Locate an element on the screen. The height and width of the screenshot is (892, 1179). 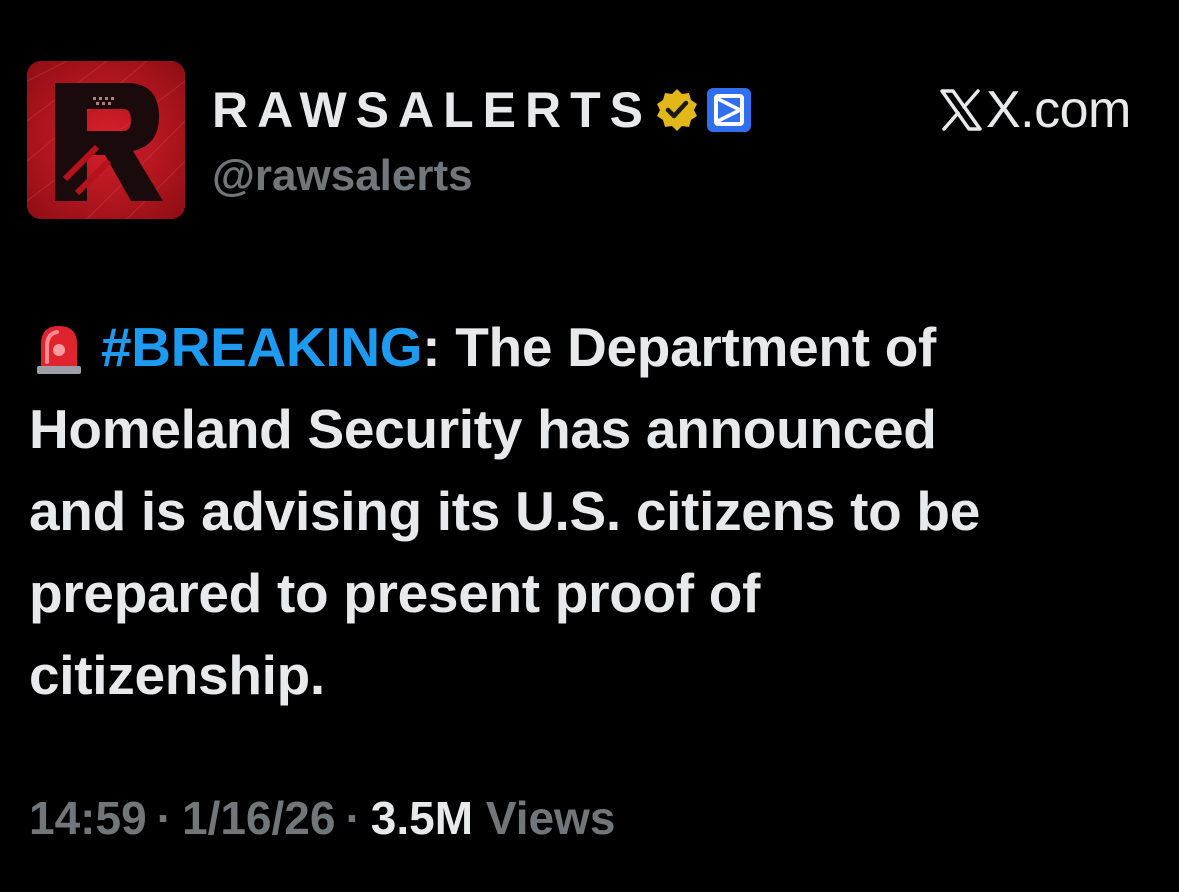
source-text: X.com is located at coordinates (1058, 110).